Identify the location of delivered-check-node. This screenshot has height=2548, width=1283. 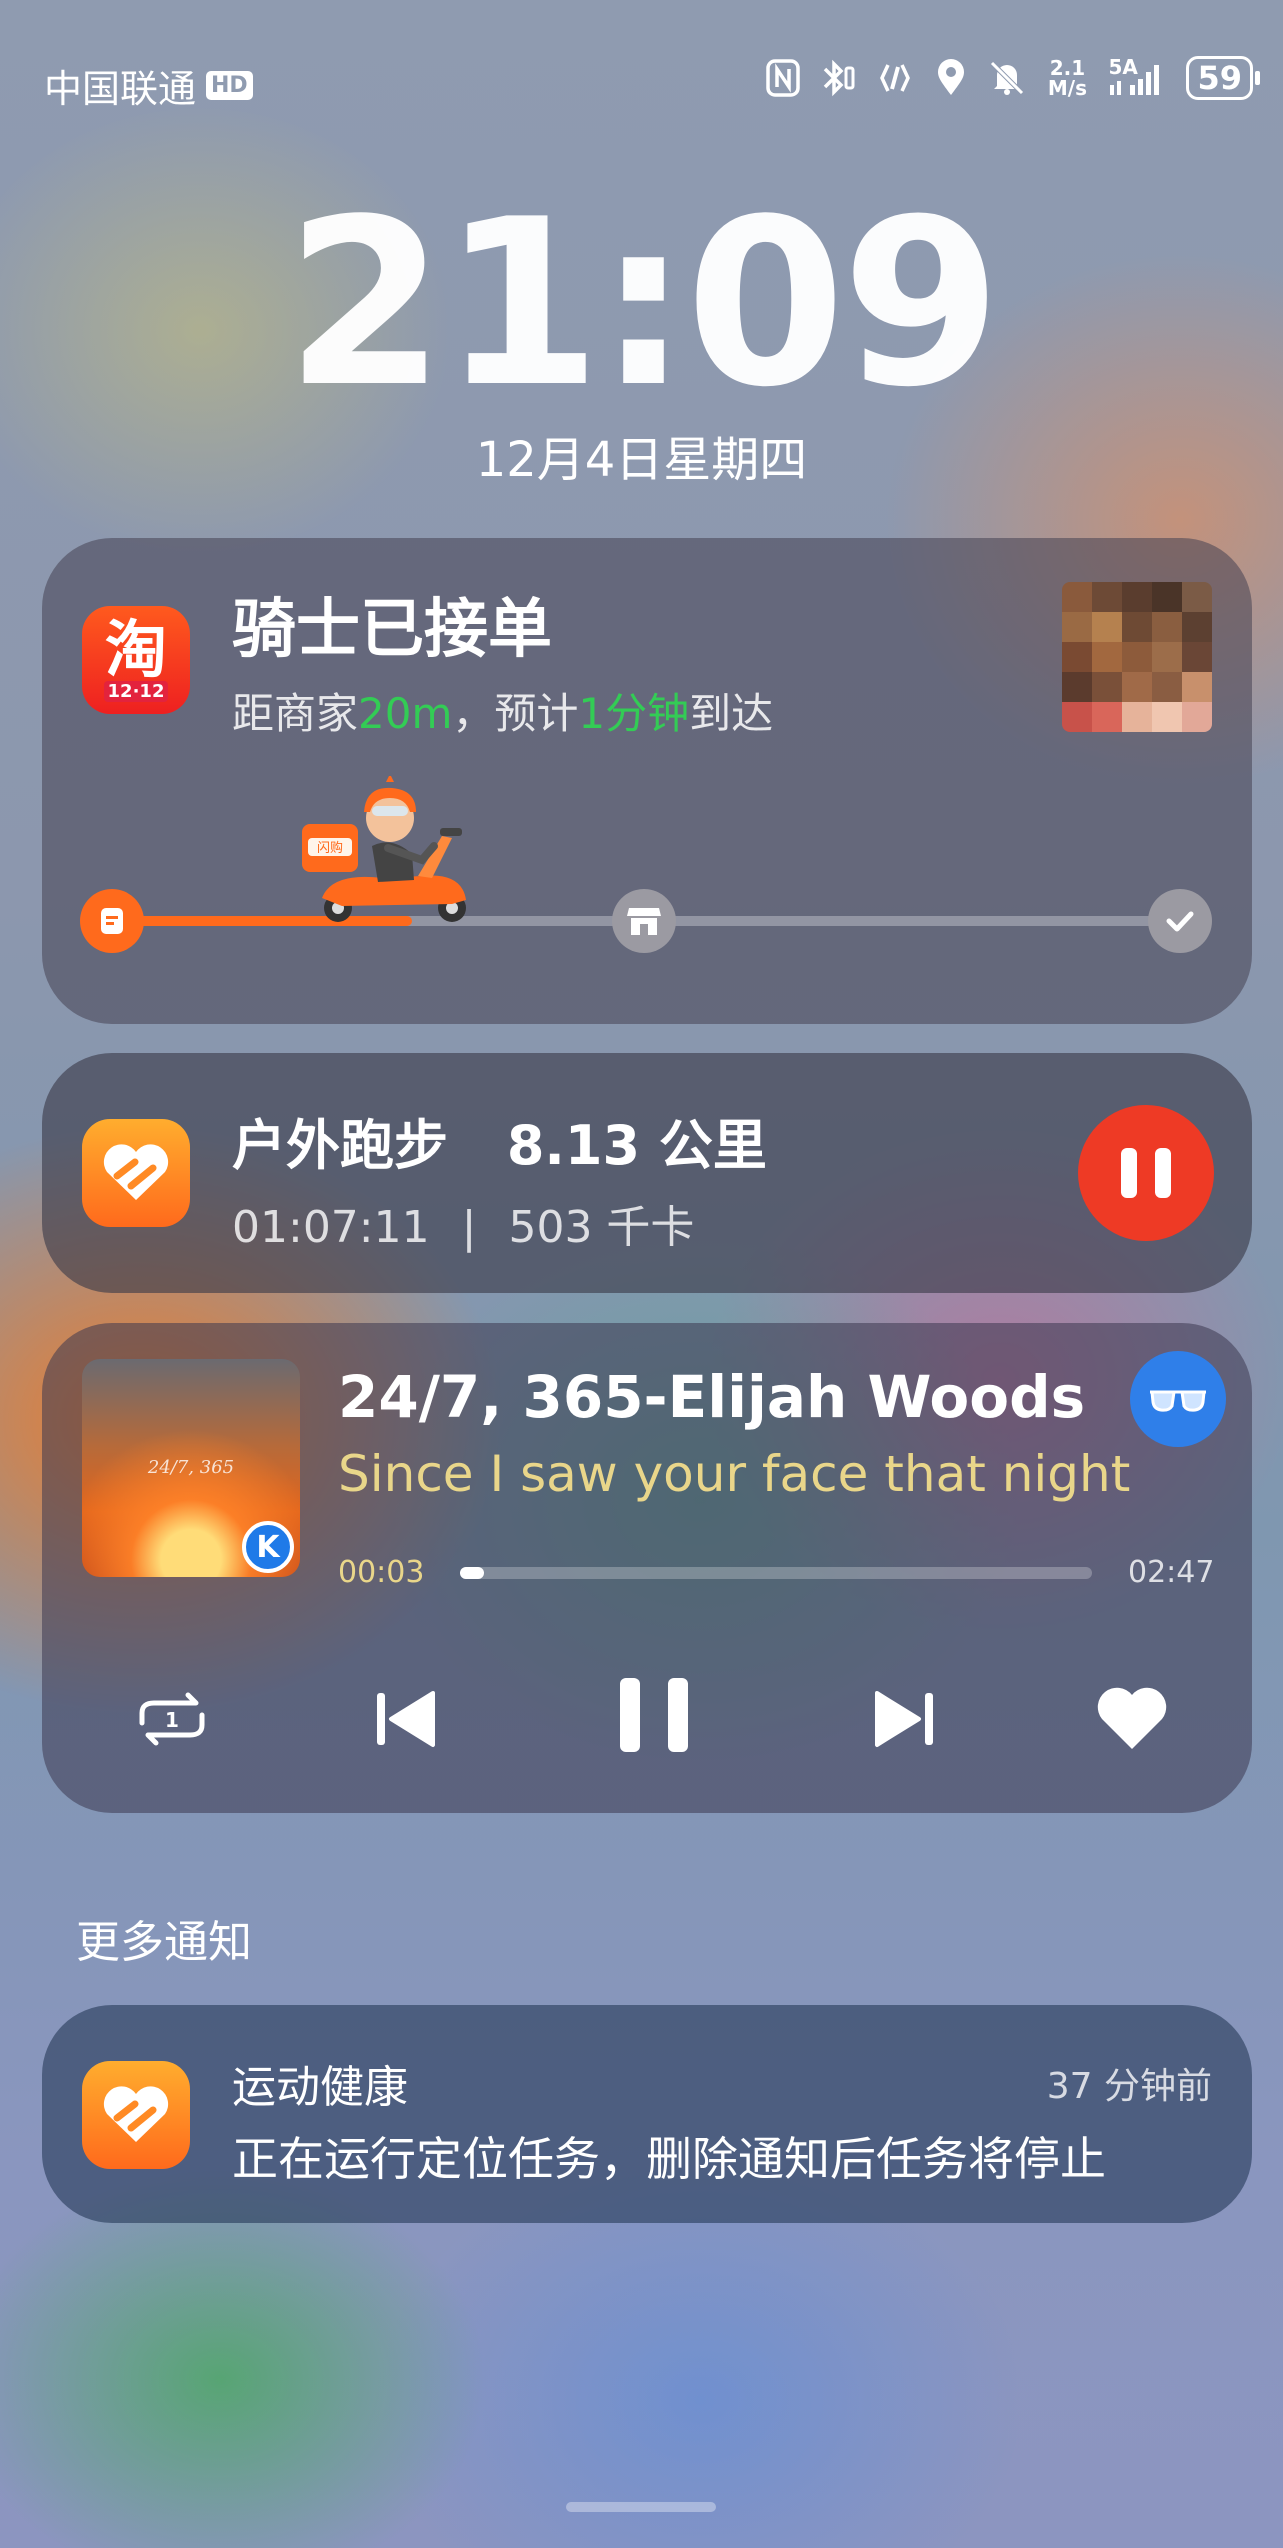
(1180, 921).